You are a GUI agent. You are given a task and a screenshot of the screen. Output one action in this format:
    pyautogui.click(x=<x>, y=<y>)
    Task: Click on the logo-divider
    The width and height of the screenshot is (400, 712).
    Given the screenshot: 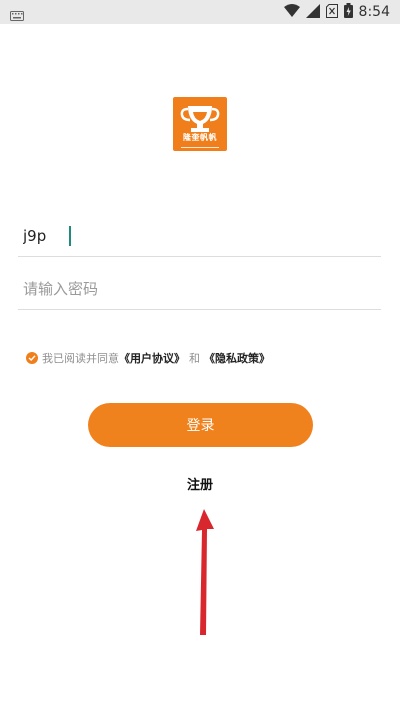 What is the action you would take?
    pyautogui.click(x=200, y=147)
    